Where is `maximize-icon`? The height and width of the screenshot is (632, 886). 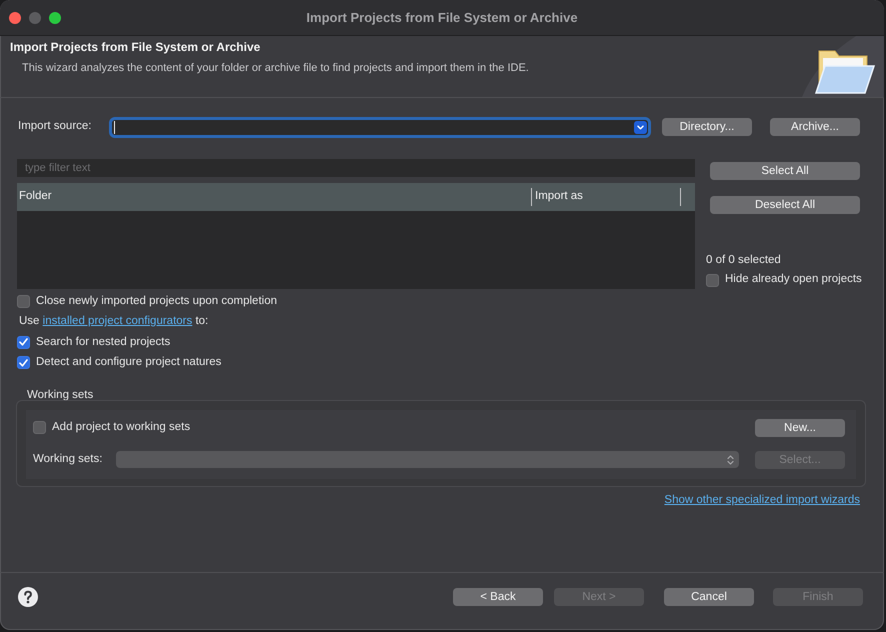 maximize-icon is located at coordinates (55, 18).